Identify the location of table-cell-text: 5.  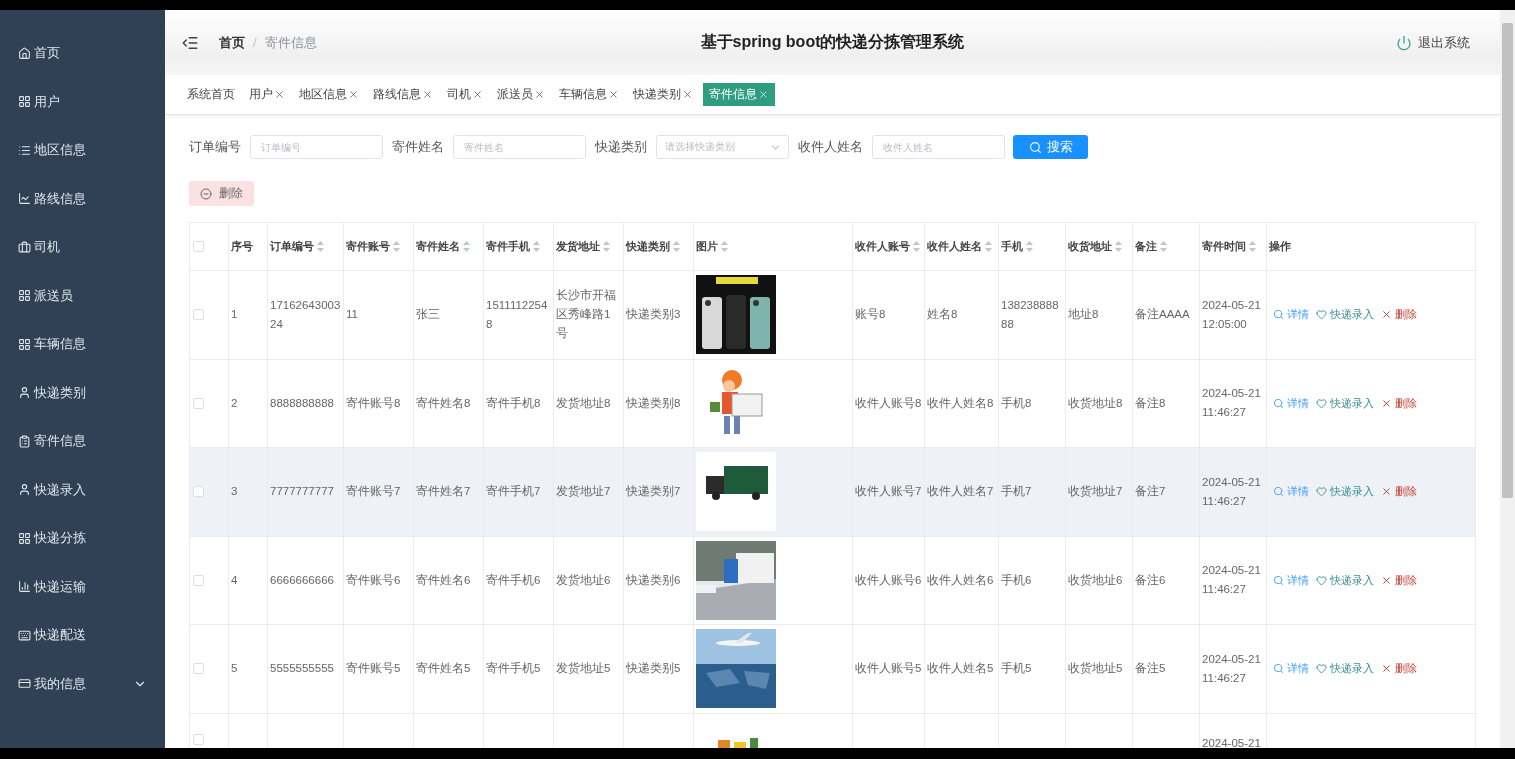
(234, 669).